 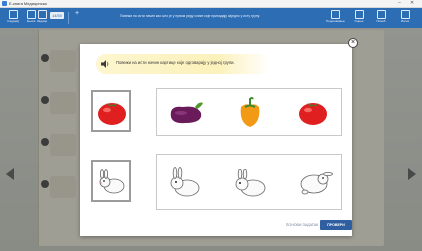 I want to click on check-button: ПРОВЕРИ, so click(x=336, y=225).